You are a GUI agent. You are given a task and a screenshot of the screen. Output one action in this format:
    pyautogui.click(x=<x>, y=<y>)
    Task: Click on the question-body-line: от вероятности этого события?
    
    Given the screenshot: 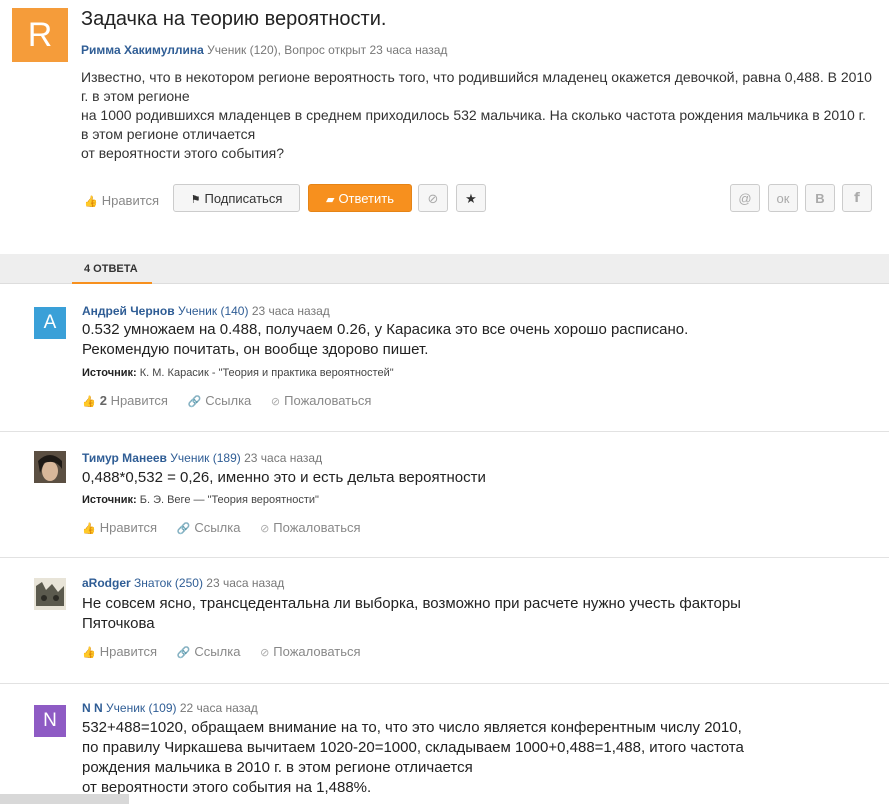 What is the action you would take?
    pyautogui.click(x=183, y=153)
    